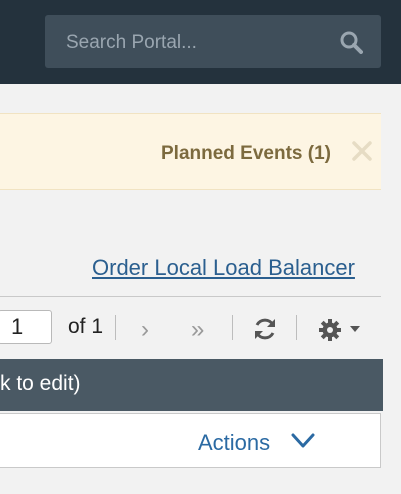  Describe the element at coordinates (303, 441) in the screenshot. I see `chevron-down-icon` at that location.